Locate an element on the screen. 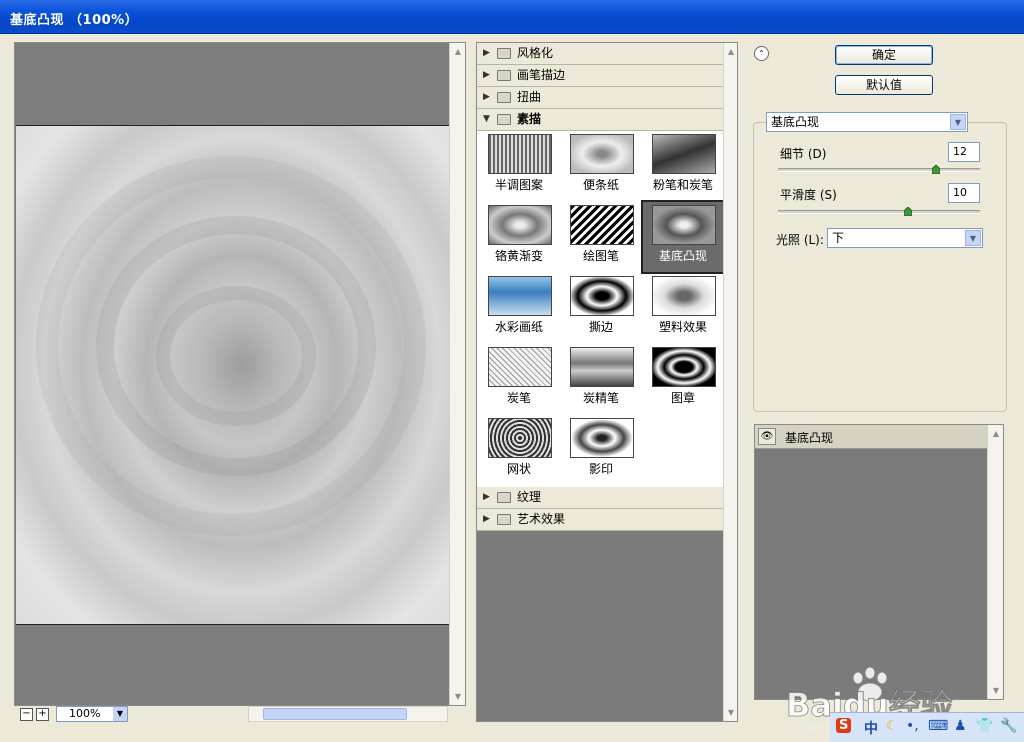  thumbnail-chrome: 铬黄渐变 is located at coordinates (519, 237).